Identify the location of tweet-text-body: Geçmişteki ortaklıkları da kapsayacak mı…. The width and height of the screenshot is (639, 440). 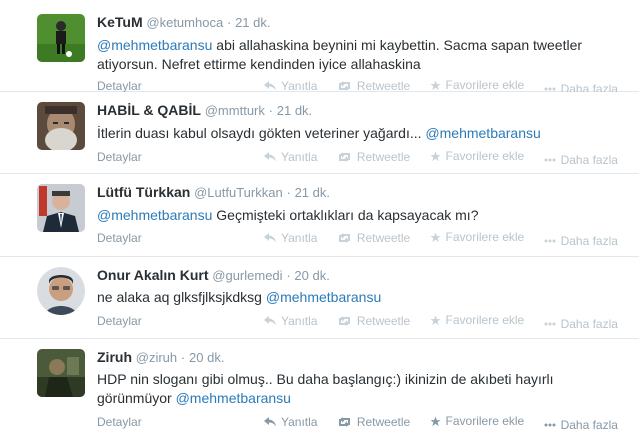
(345, 215).